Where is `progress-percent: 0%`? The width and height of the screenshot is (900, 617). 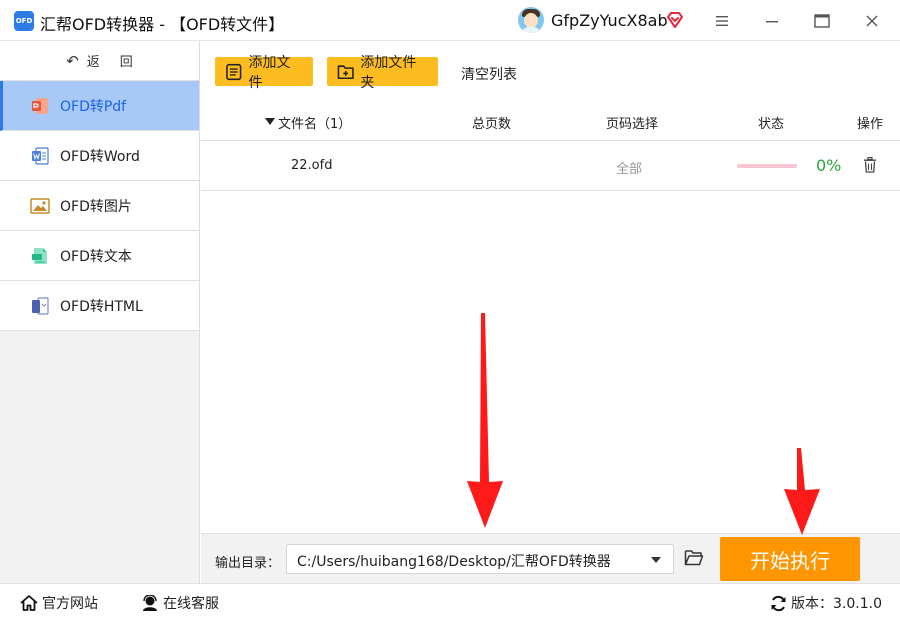
progress-percent: 0% is located at coordinates (829, 165).